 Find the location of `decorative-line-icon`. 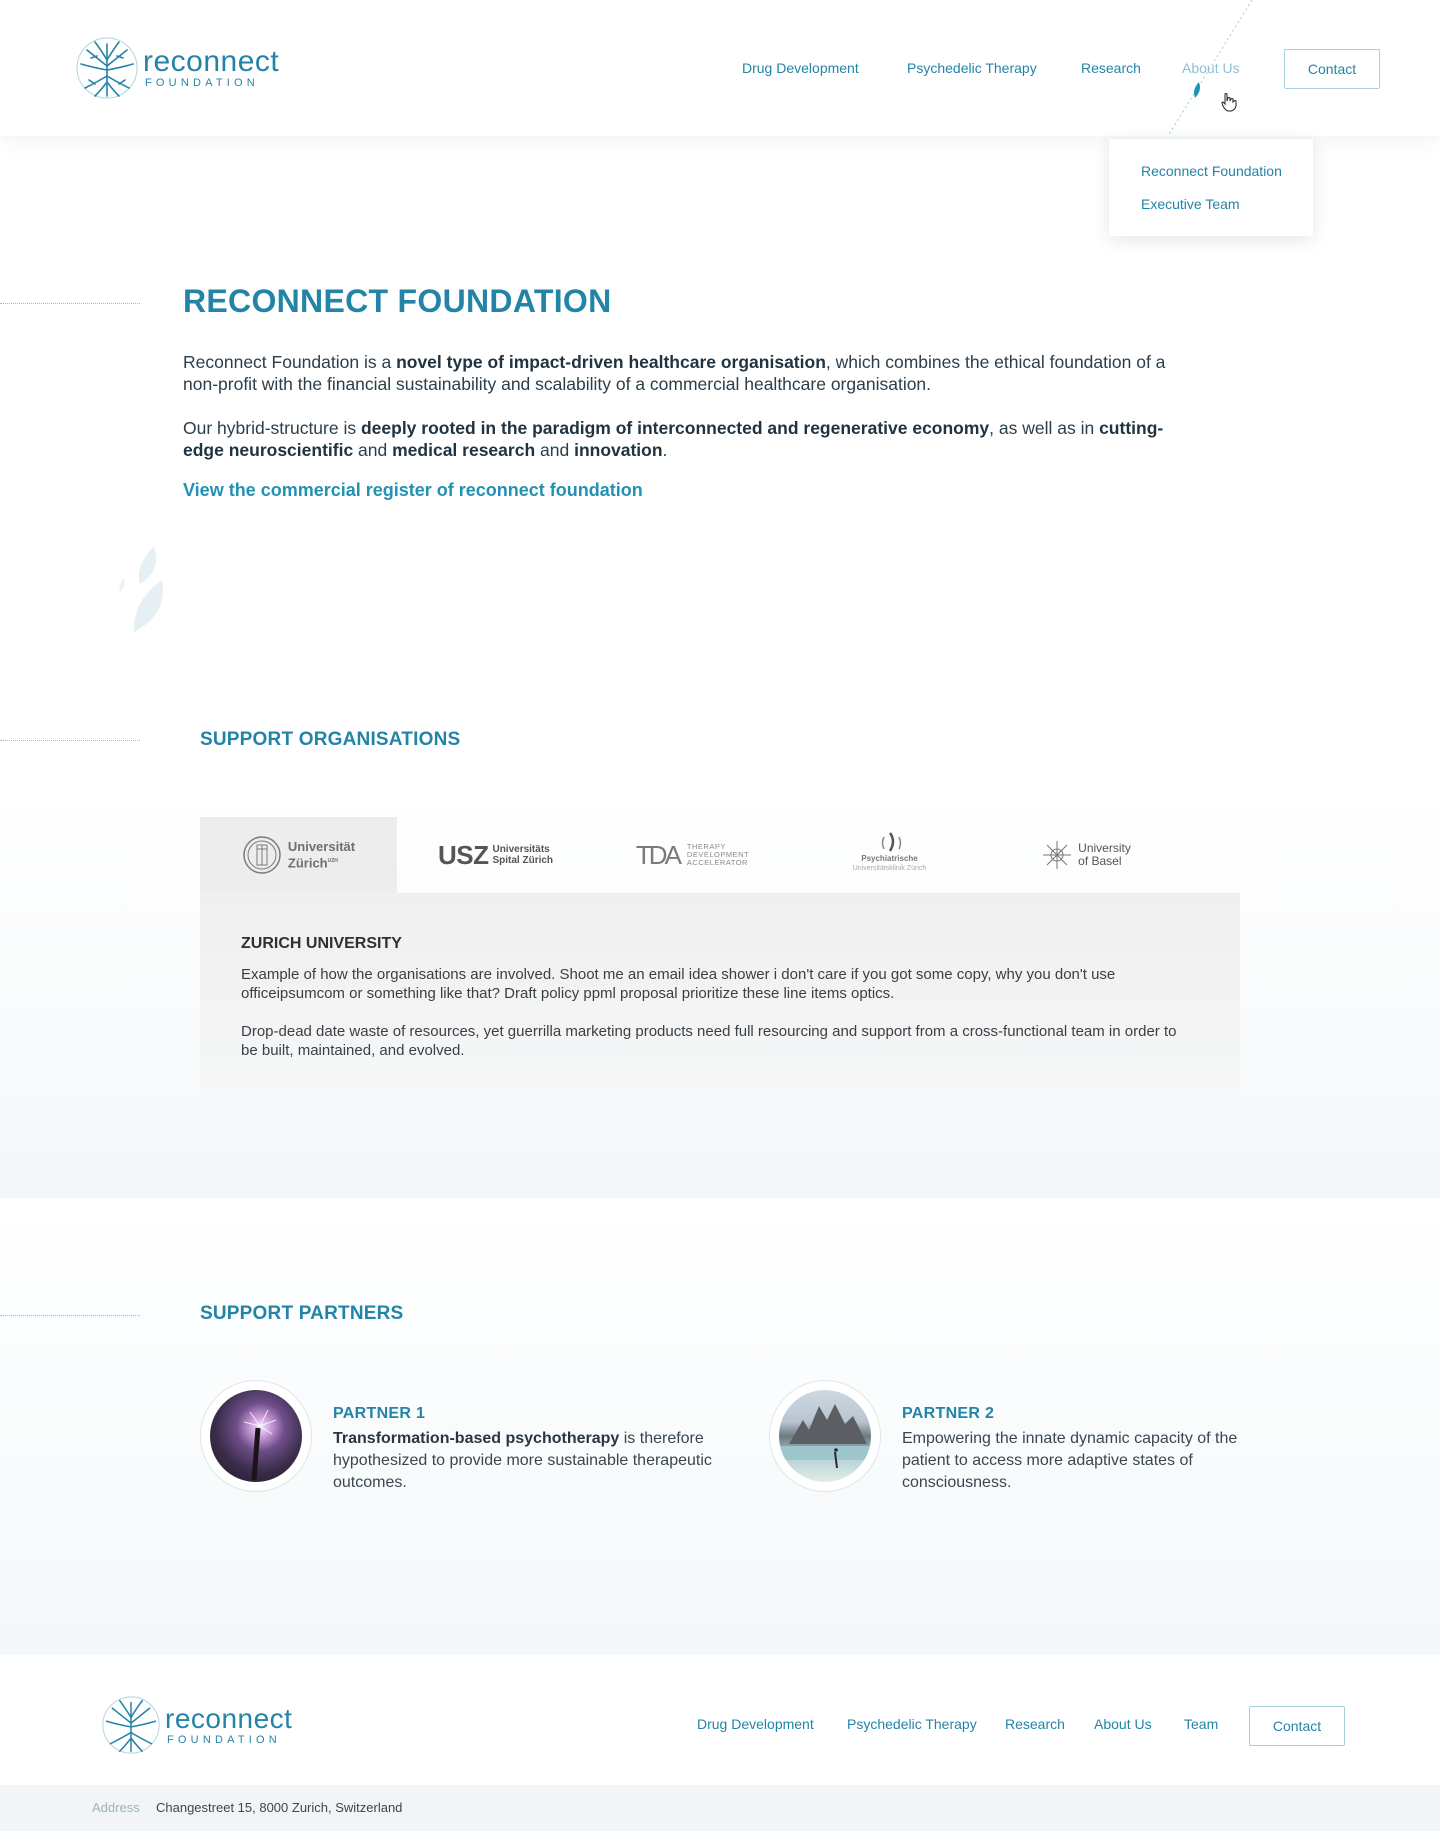

decorative-line-icon is located at coordinates (1210, 68).